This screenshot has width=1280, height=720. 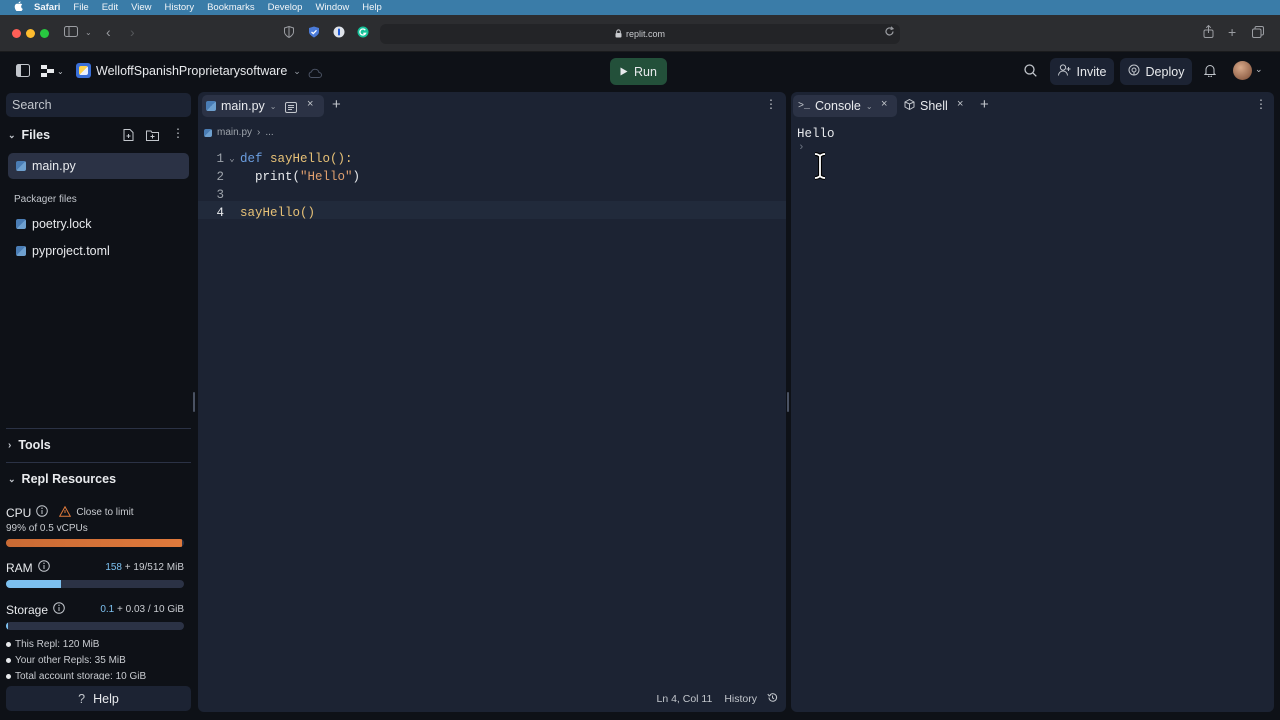 I want to click on search-placeholder: Search, so click(x=32, y=105).